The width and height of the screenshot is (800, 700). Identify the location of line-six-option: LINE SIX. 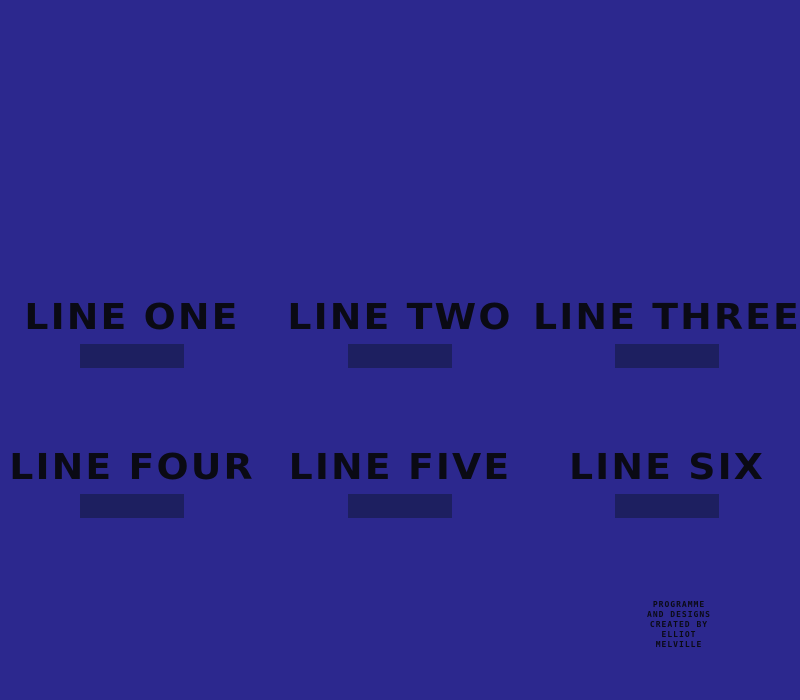
(667, 490).